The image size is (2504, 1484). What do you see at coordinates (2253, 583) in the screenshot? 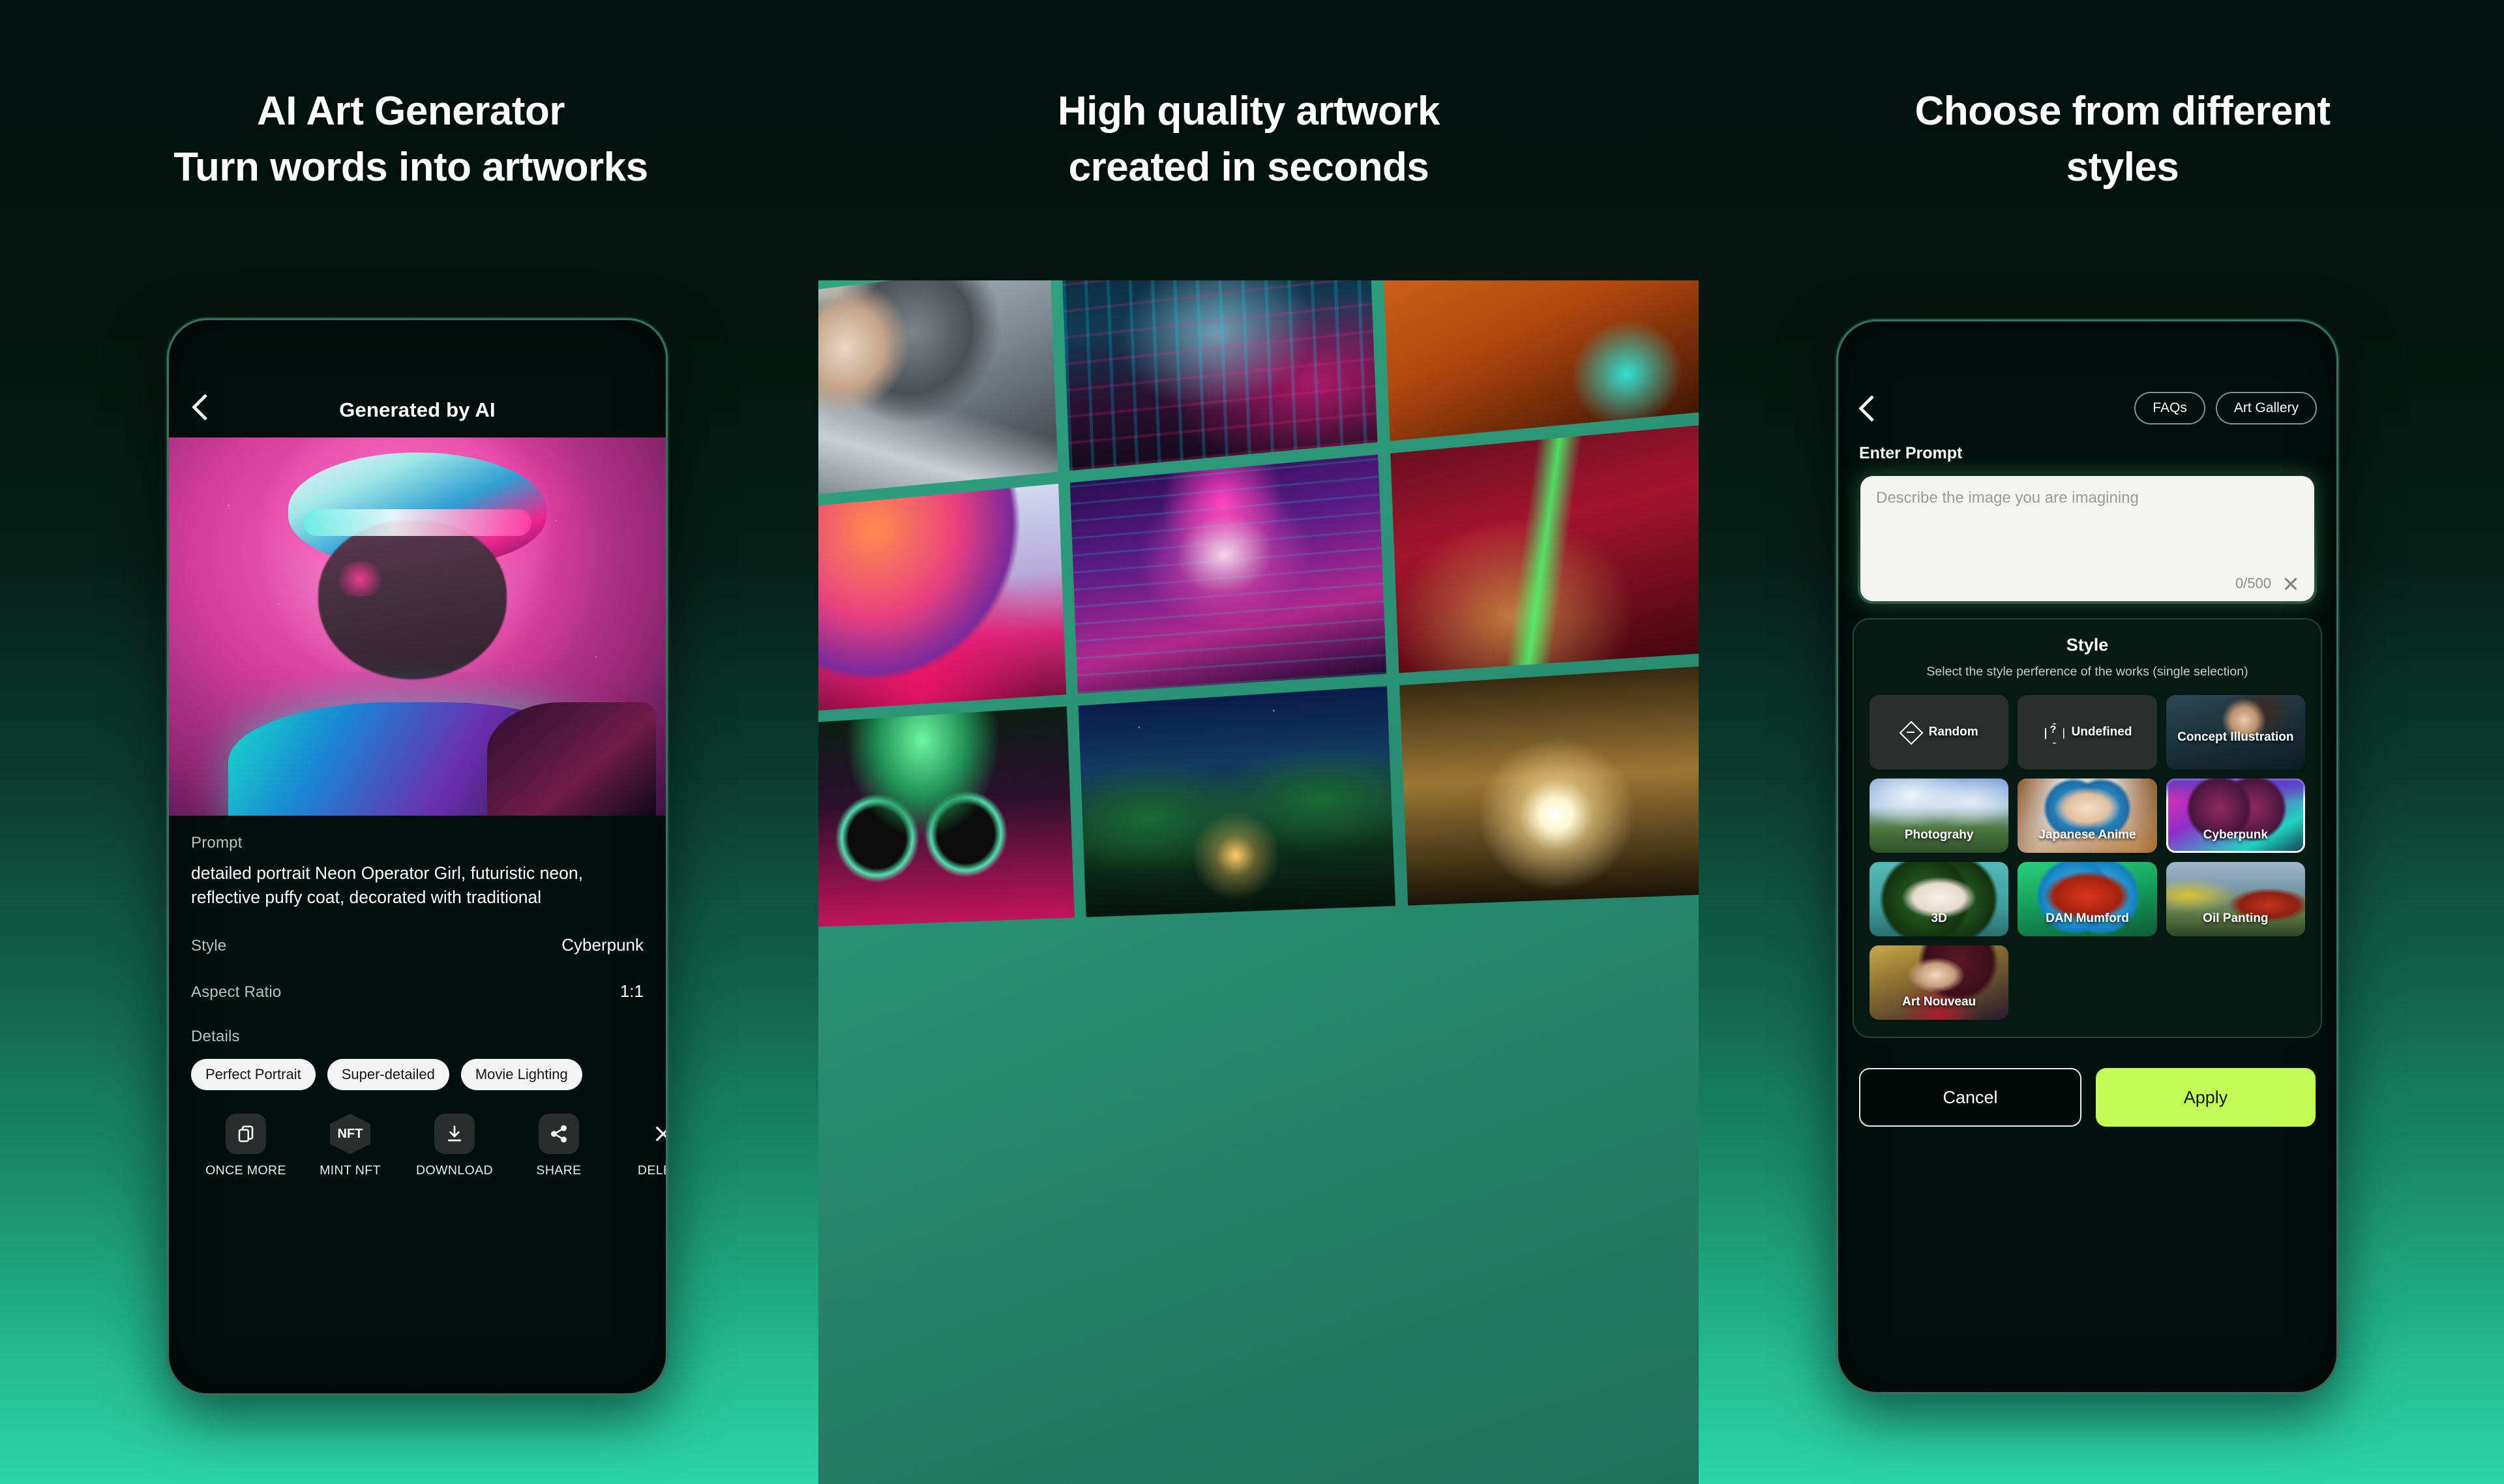
I see `char-counter: 0/500` at bounding box center [2253, 583].